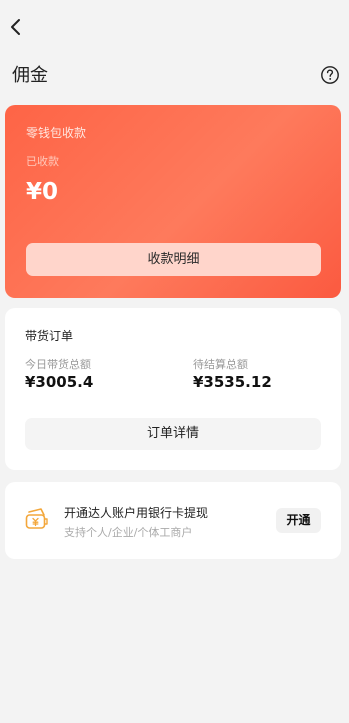 The image size is (349, 723). What do you see at coordinates (30, 75) in the screenshot?
I see `page-title: 佣金` at bounding box center [30, 75].